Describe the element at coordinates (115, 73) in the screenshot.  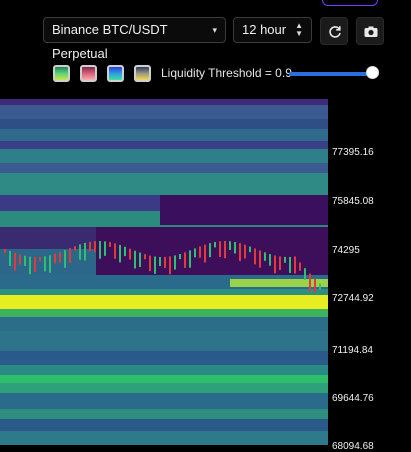
I see `colormap-swatch-blue` at that location.